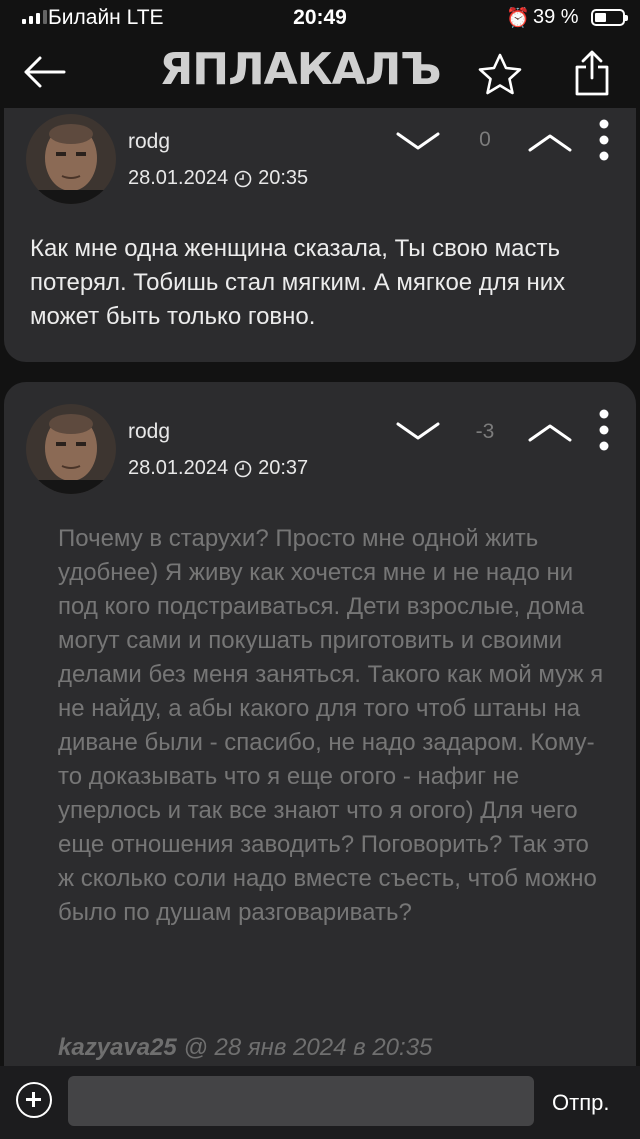 The height and width of the screenshot is (1139, 640). Describe the element at coordinates (301, 1101) in the screenshot. I see `message-input` at that location.